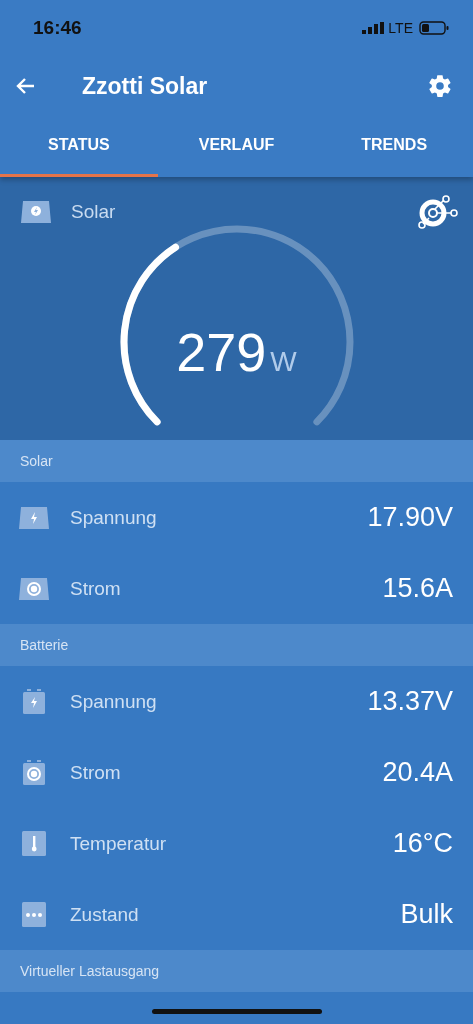 The height and width of the screenshot is (1024, 473). Describe the element at coordinates (410, 517) in the screenshot. I see `row-value: 17.90V` at that location.